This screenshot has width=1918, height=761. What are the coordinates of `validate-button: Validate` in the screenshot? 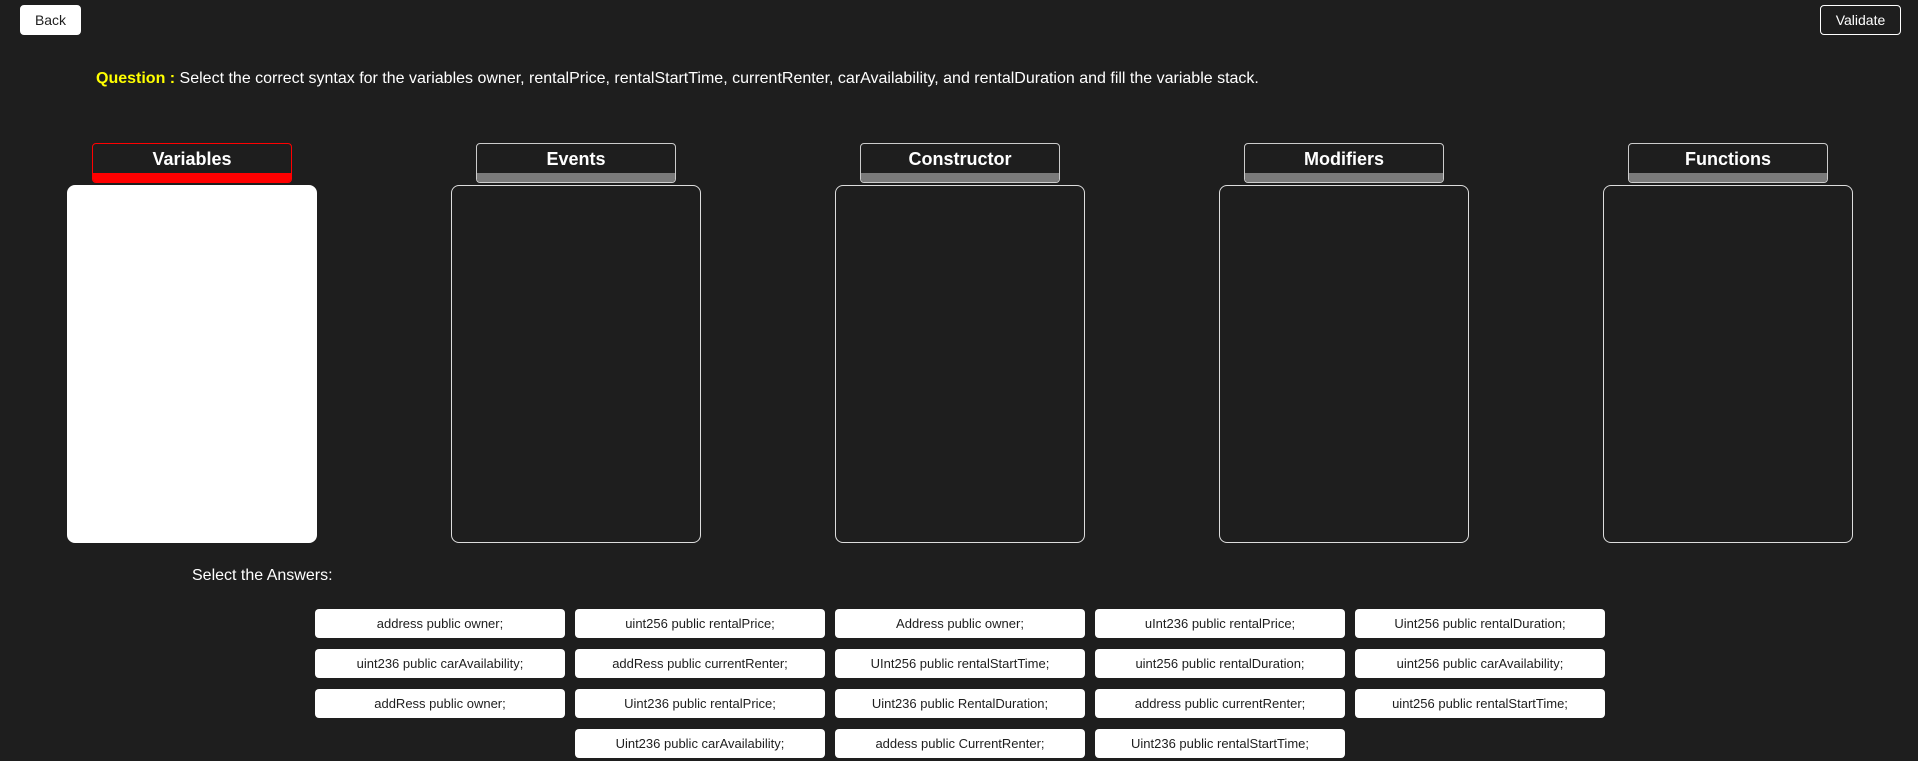 It's located at (1860, 20).